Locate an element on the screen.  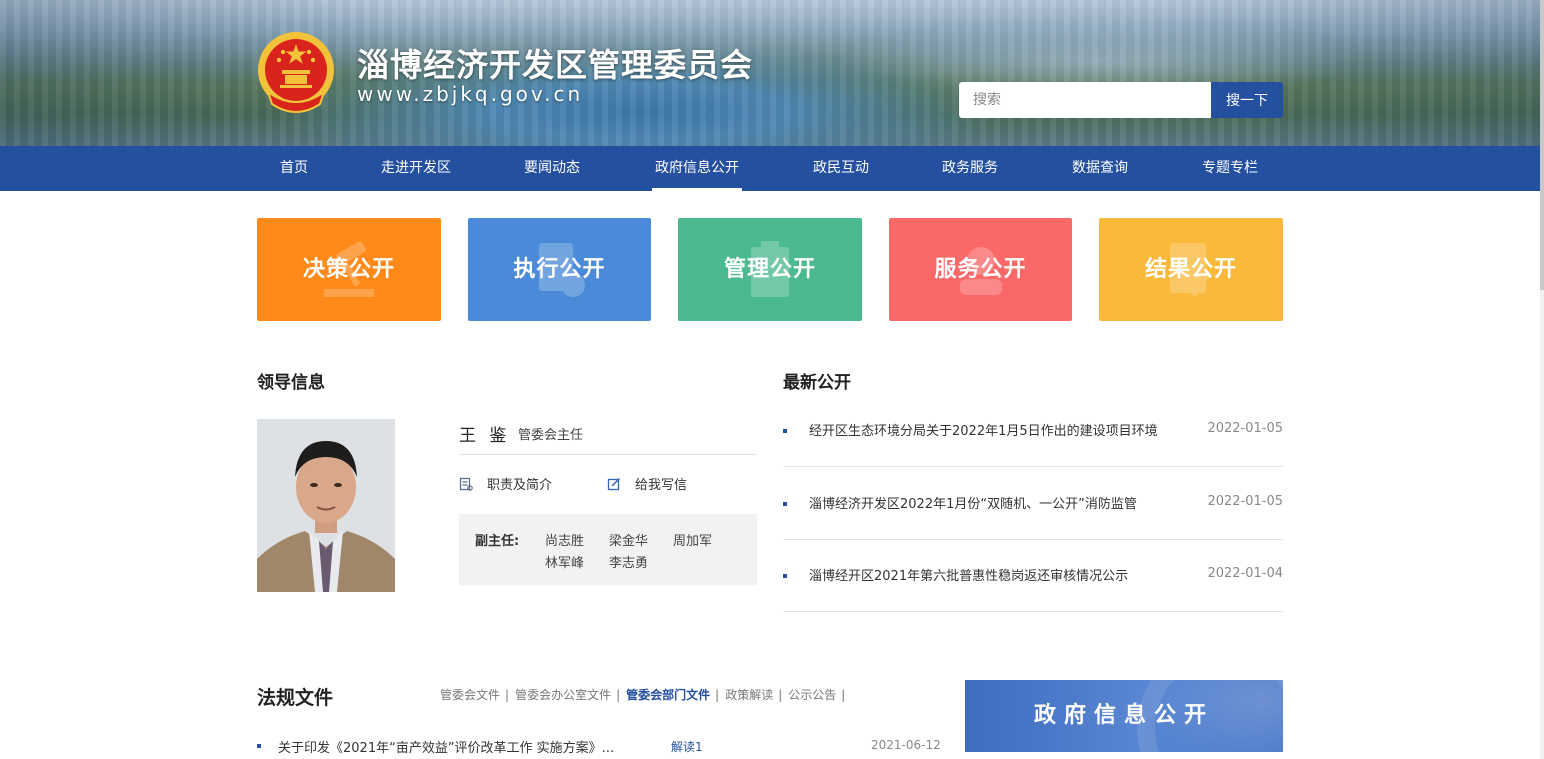
page-scrollbar is located at coordinates (1542, 379).